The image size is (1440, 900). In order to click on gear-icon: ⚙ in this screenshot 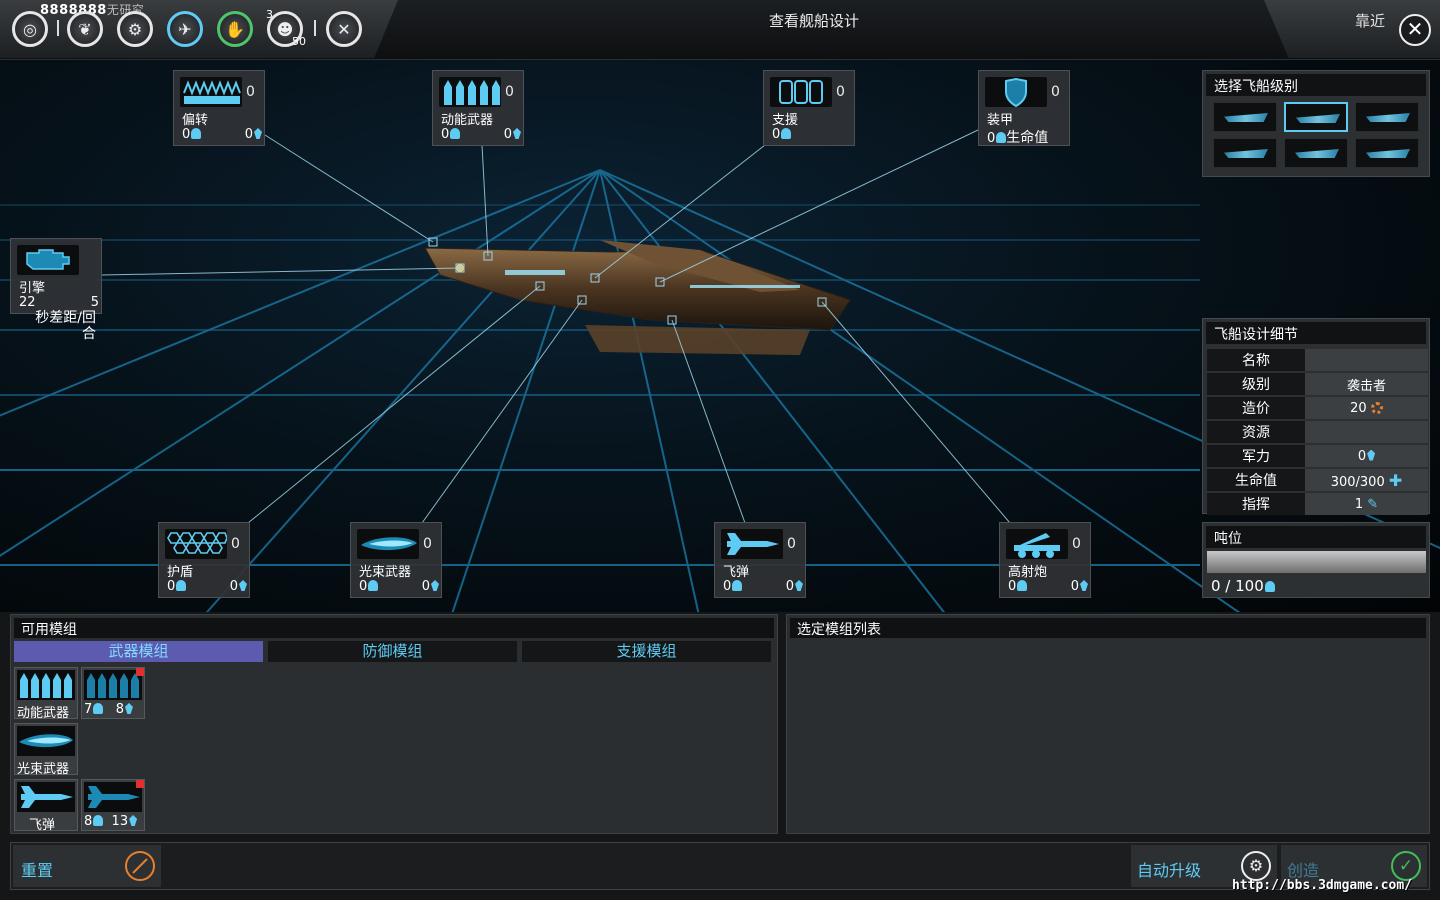, I will do `click(1256, 866)`.